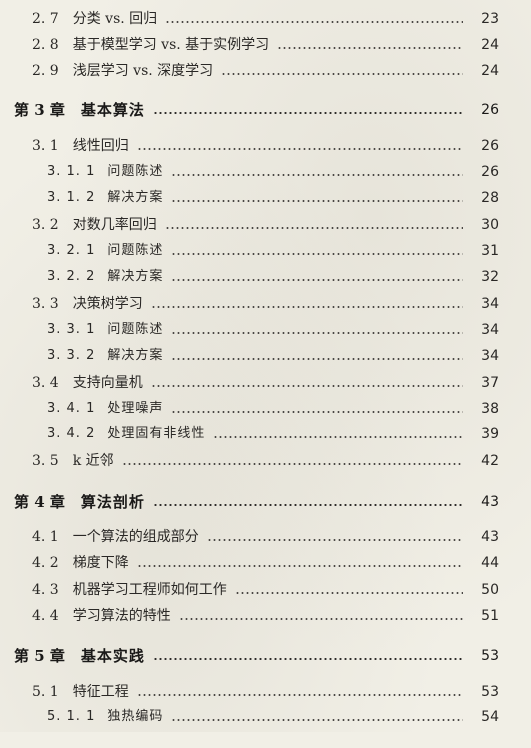  I want to click on toc-section-row: 5. 1 特征工程 53, so click(265, 692).